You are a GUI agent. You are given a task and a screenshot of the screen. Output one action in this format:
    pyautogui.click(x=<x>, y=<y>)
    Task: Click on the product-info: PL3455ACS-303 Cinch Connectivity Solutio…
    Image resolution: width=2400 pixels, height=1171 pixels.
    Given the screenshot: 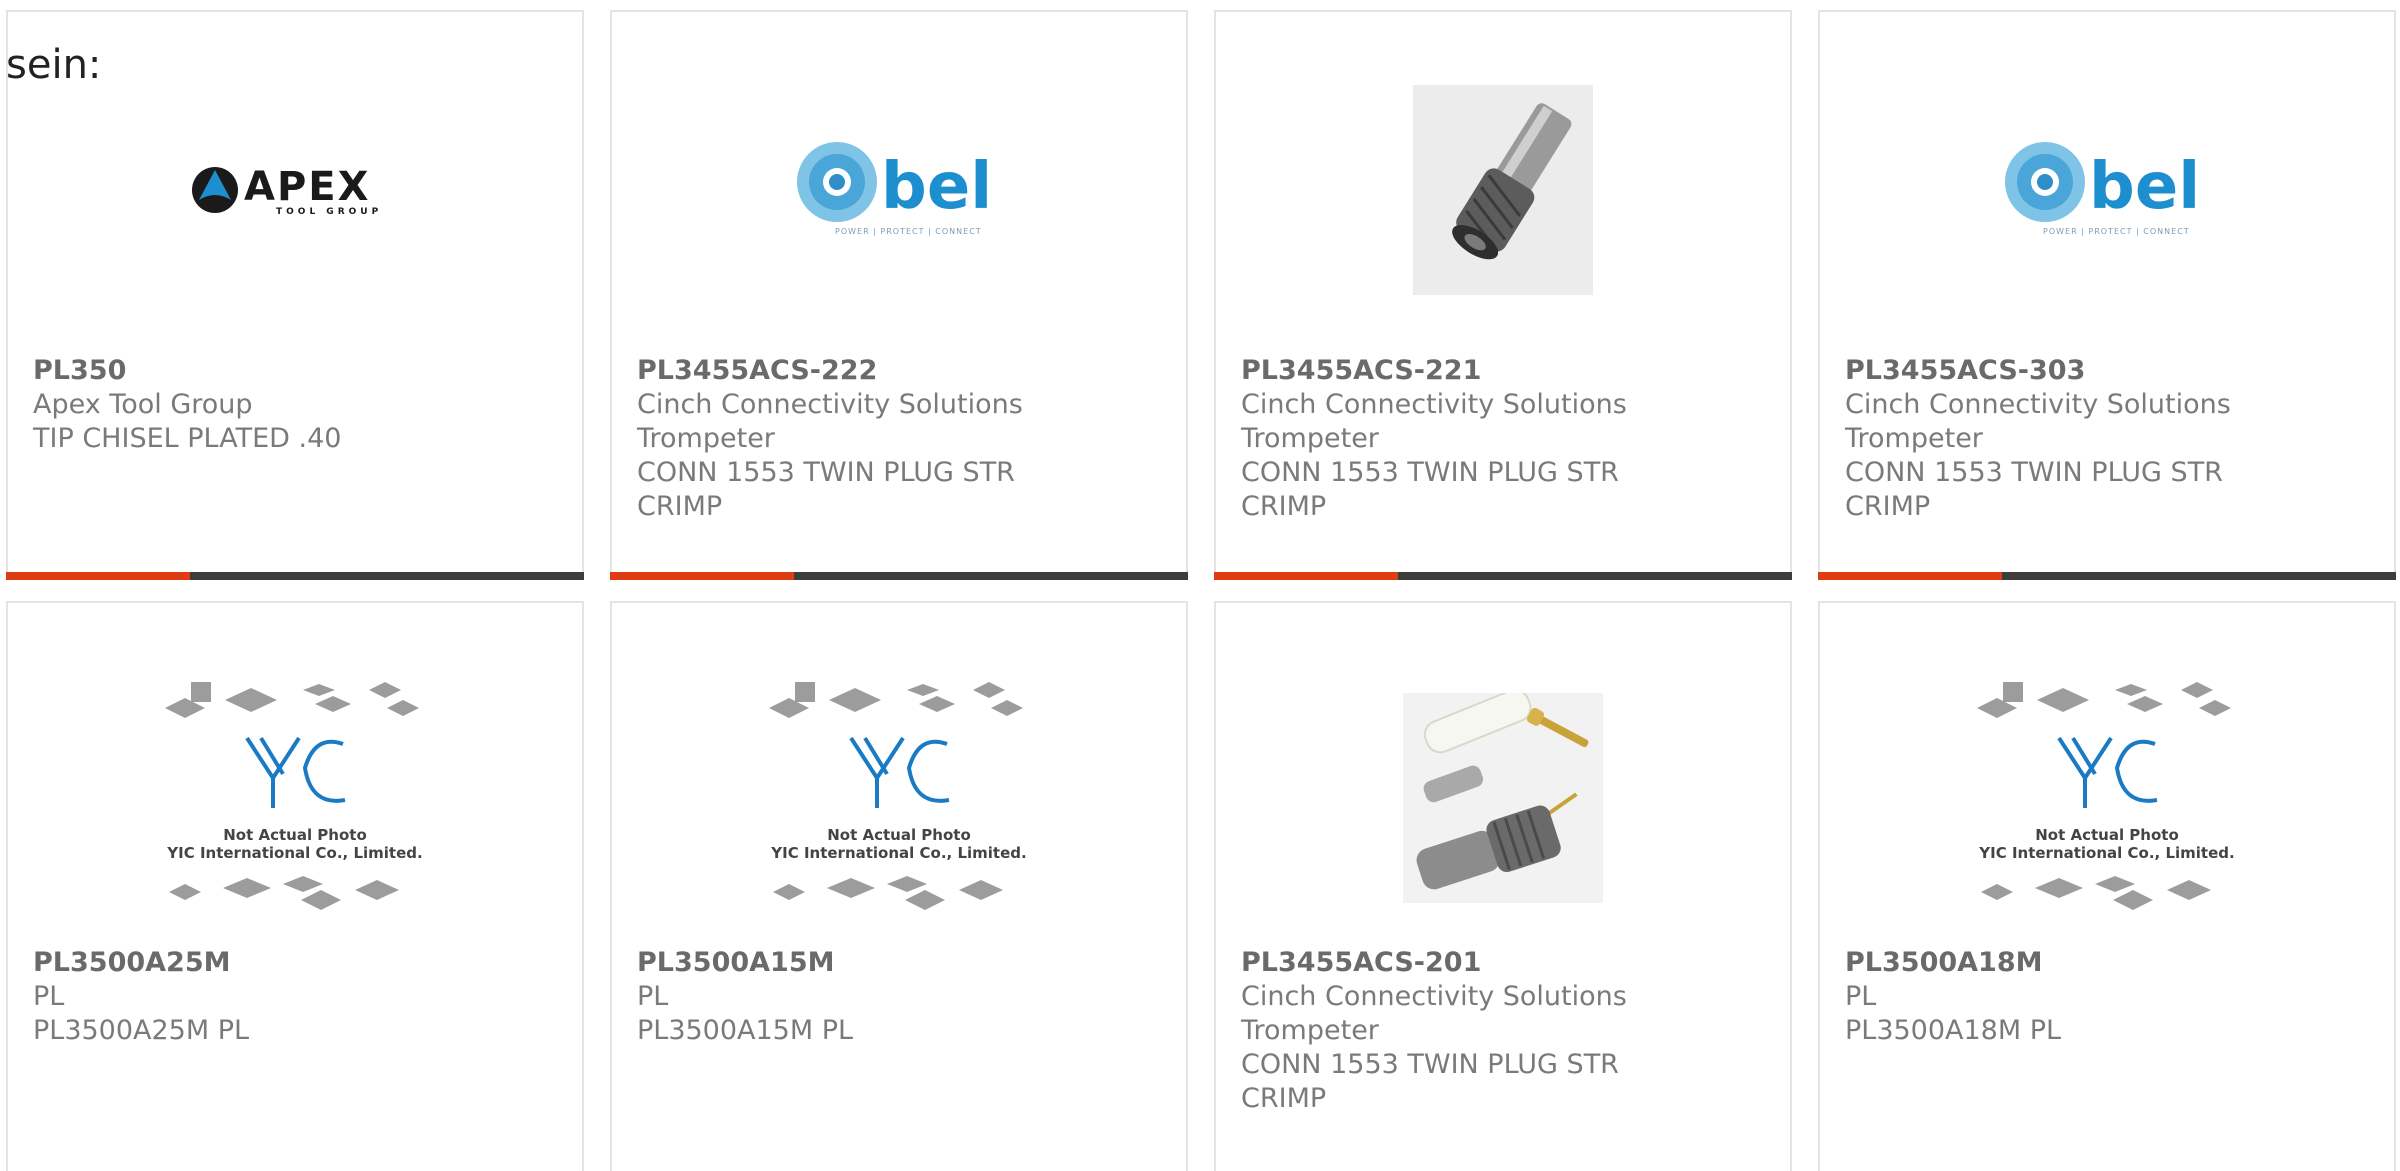 What is the action you would take?
    pyautogui.click(x=2109, y=439)
    